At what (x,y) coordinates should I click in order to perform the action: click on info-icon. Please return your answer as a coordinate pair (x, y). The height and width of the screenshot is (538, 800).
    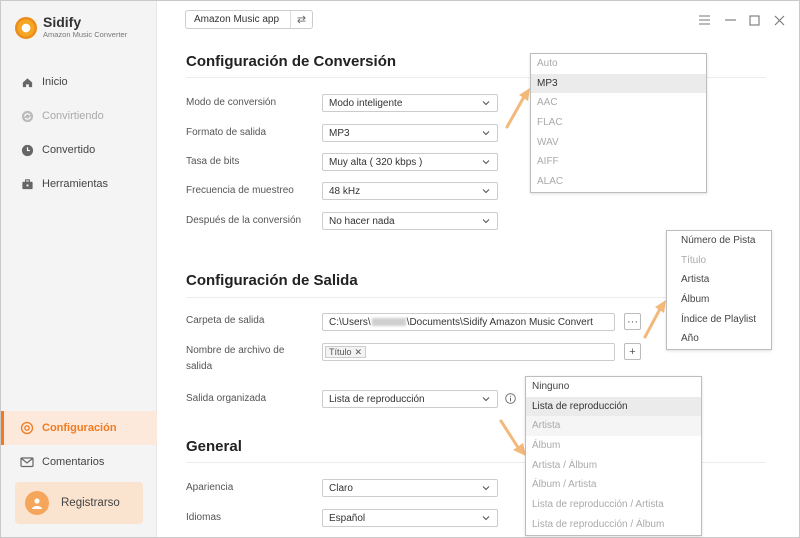
    Looking at the image, I should click on (510, 398).